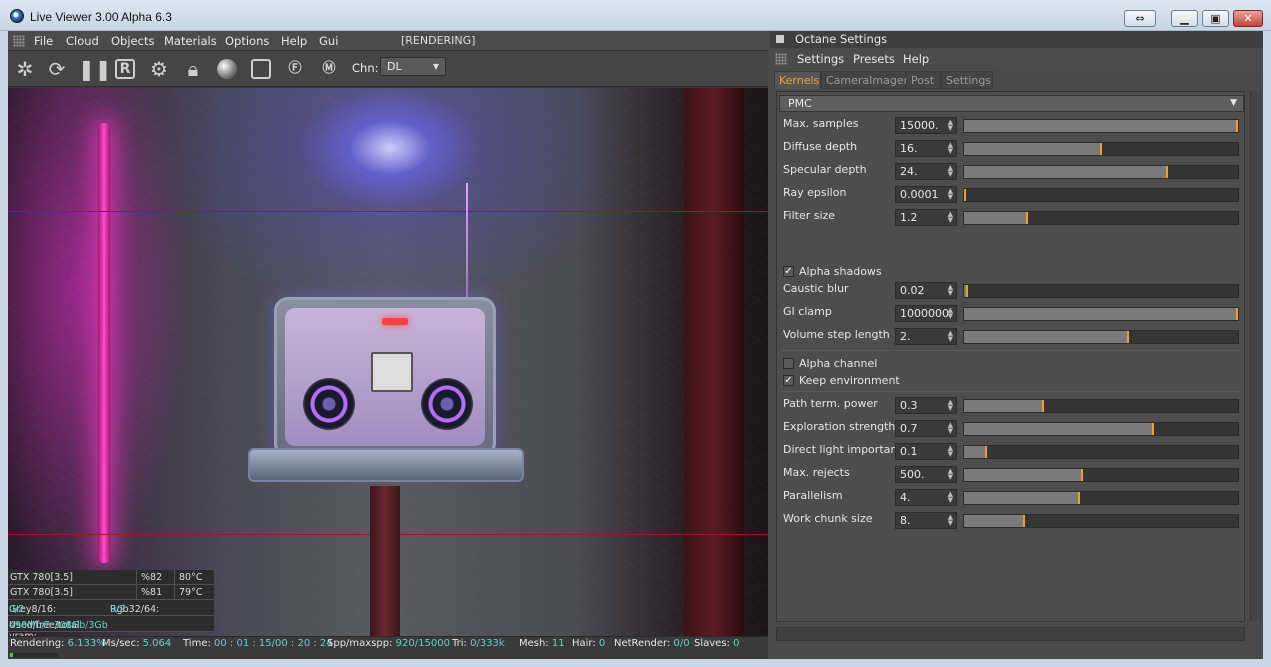  Describe the element at coordinates (388, 211) in the screenshot. I see `region-line-top` at that location.